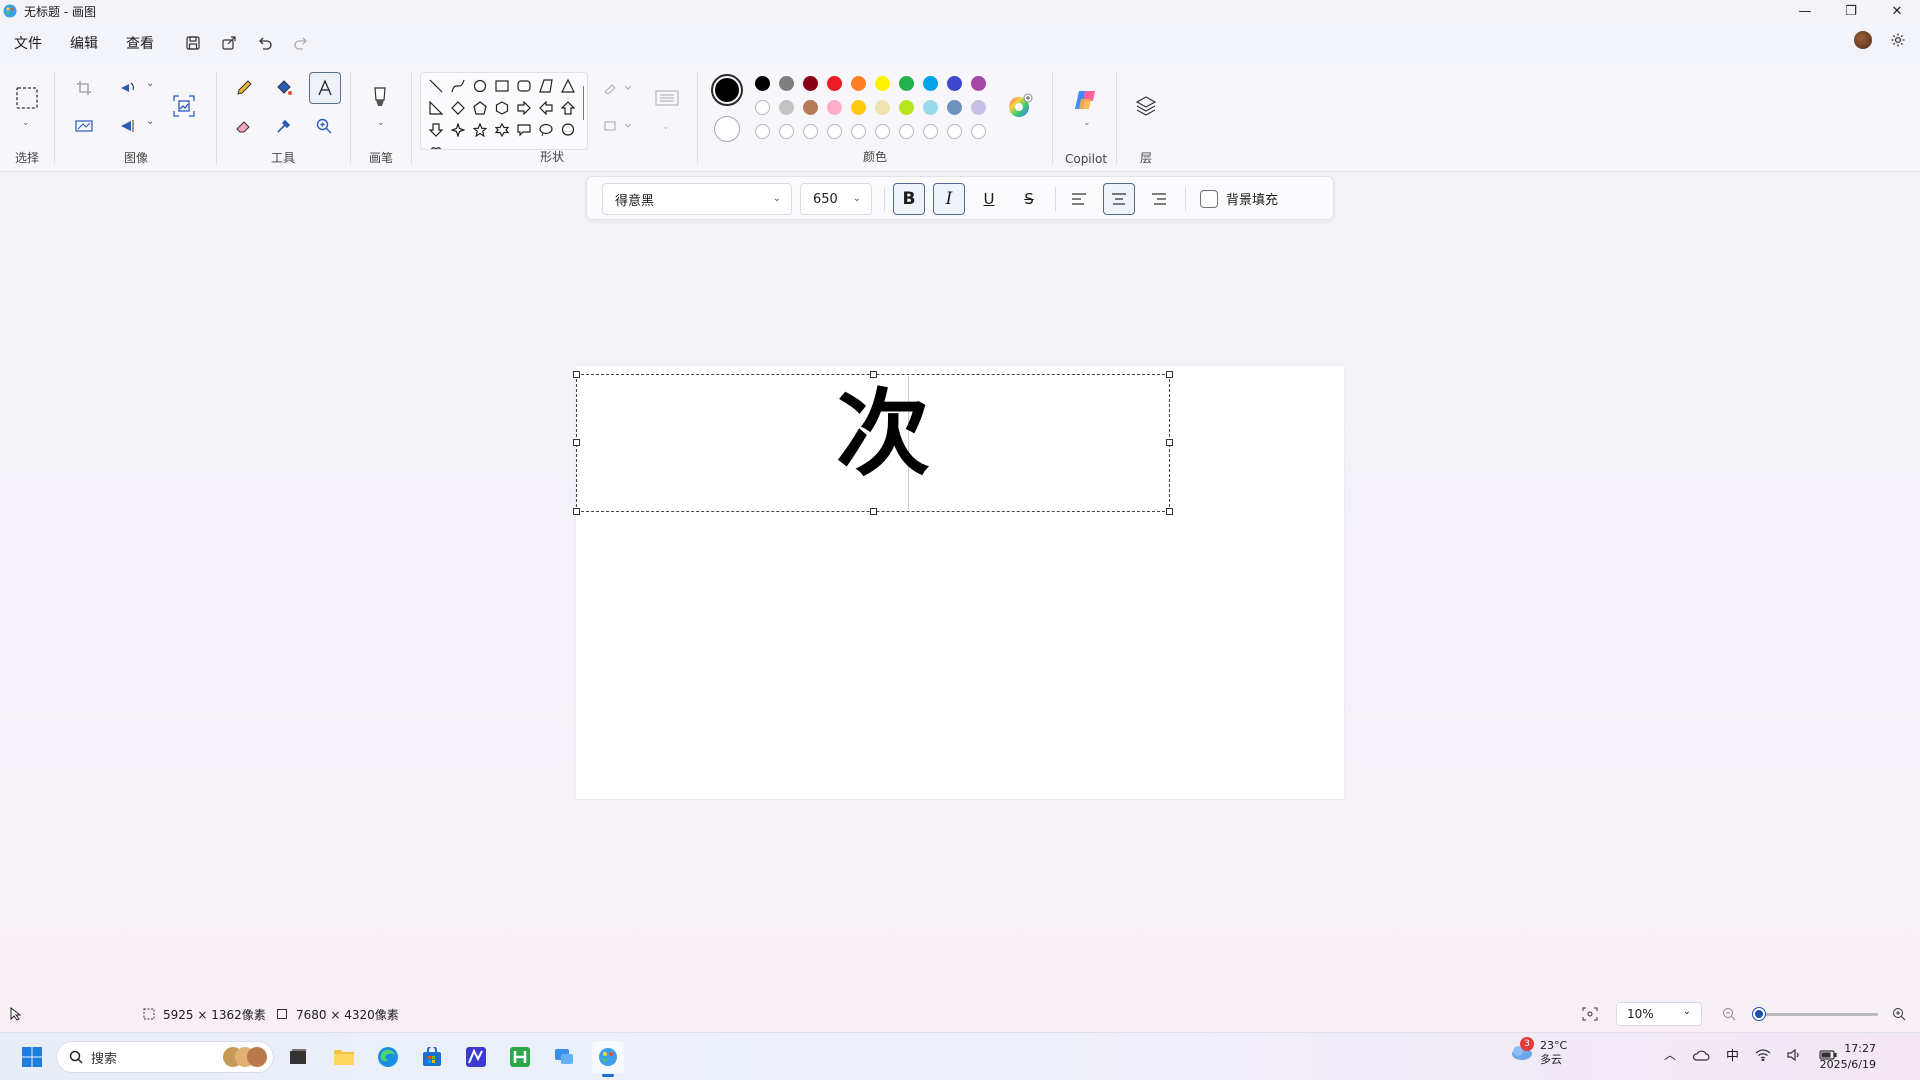  I want to click on wifi-icon, so click(1763, 1054).